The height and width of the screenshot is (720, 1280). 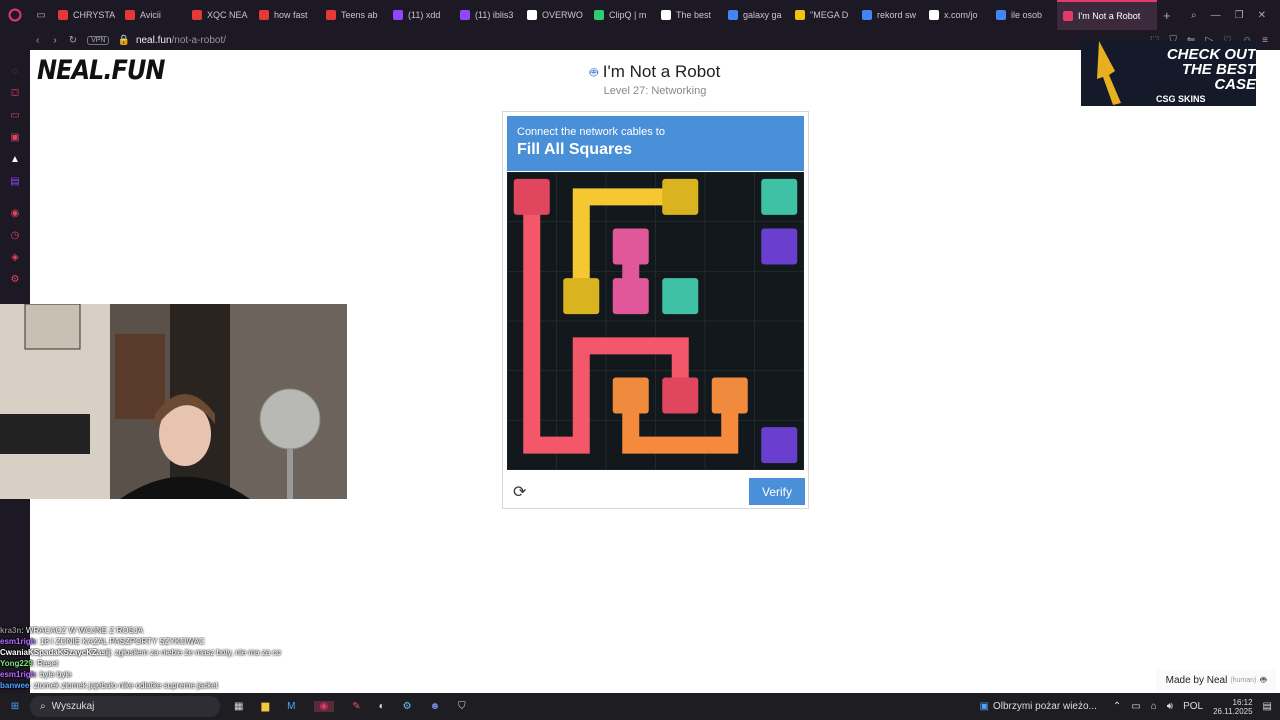 I want to click on minimize-icon: —, so click(x=1216, y=15).